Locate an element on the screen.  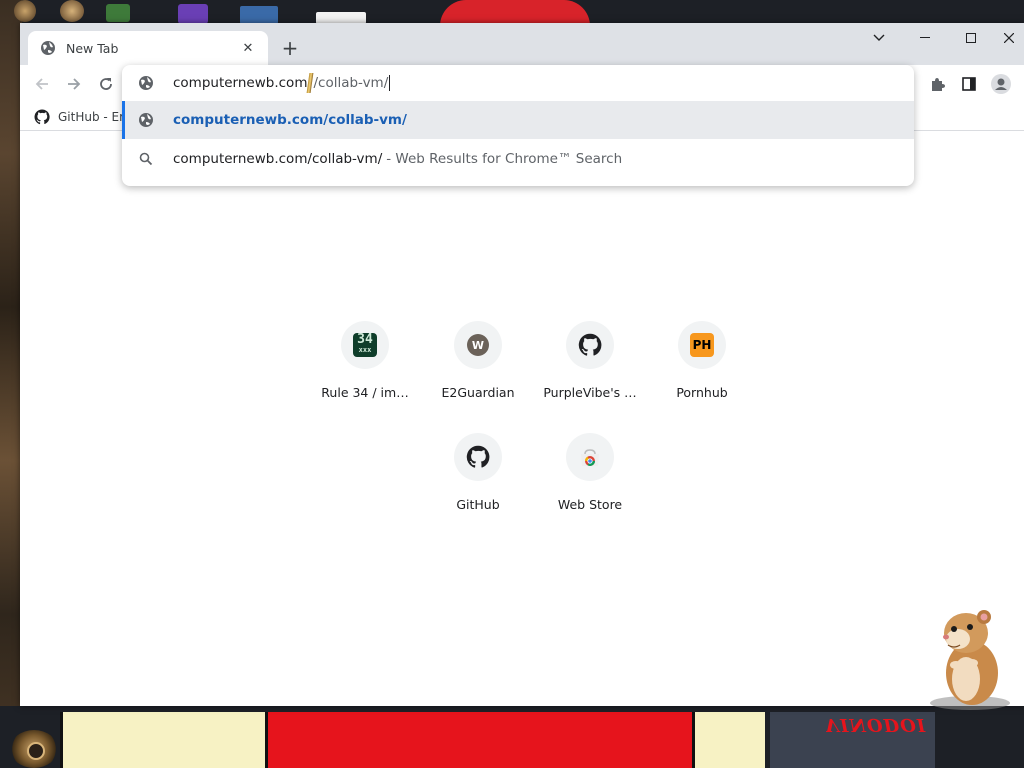
minimize-button is located at coordinates (925, 38).